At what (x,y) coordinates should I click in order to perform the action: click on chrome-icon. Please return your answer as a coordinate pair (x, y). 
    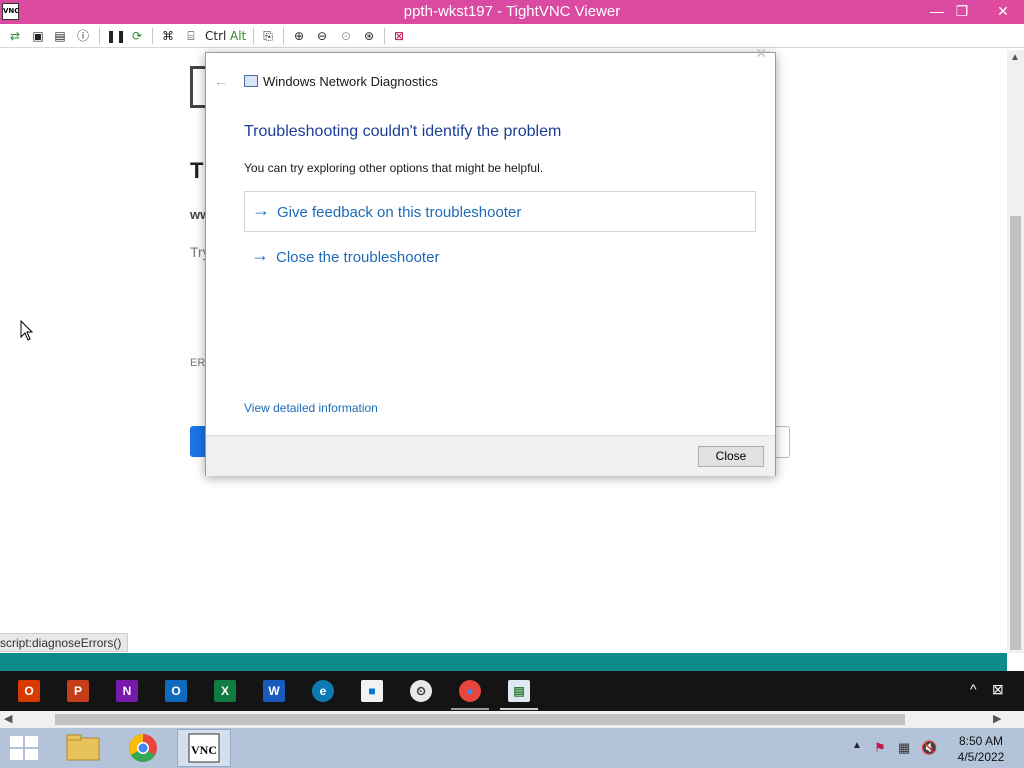
    Looking at the image, I should click on (143, 748).